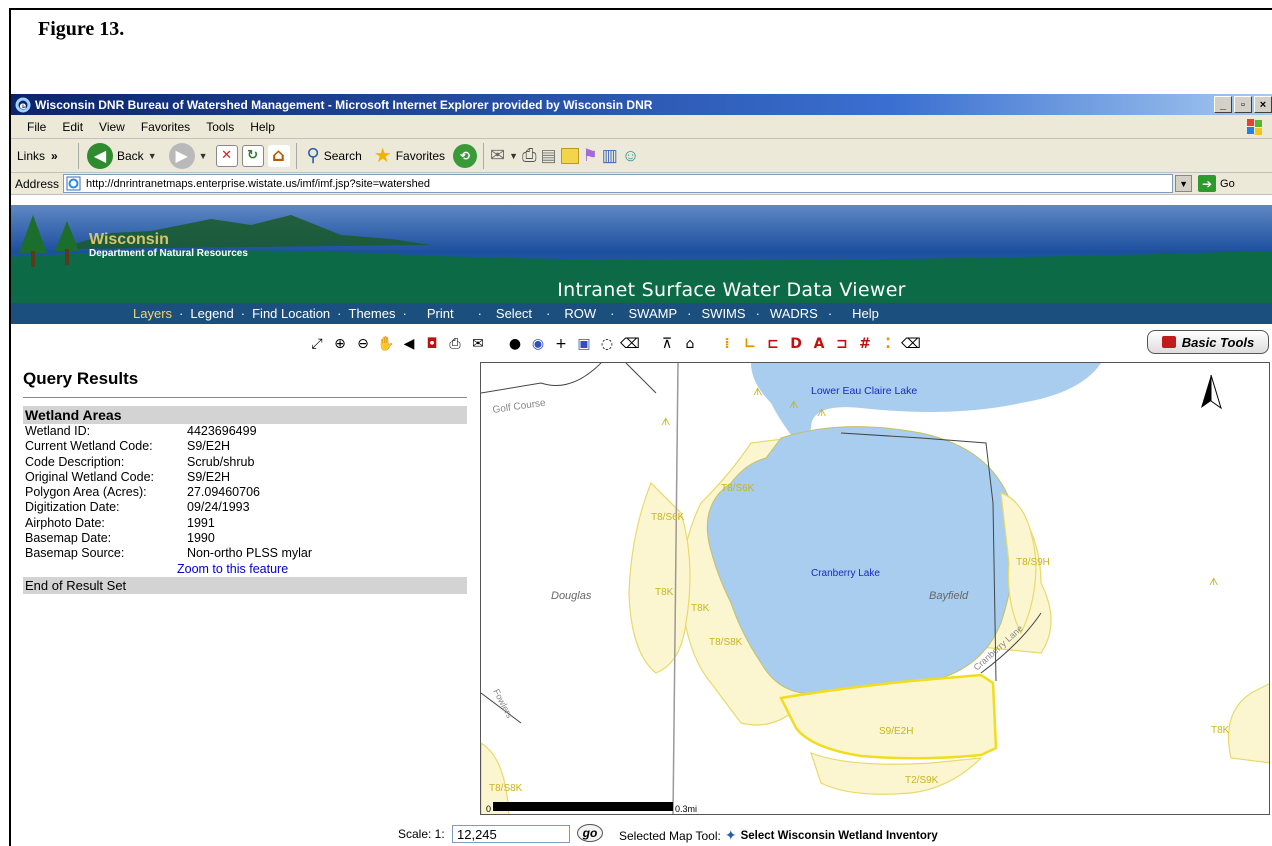 Image resolution: width=1272 pixels, height=846 pixels. I want to click on result-field-label: Current Wetland Code:, so click(89, 446).